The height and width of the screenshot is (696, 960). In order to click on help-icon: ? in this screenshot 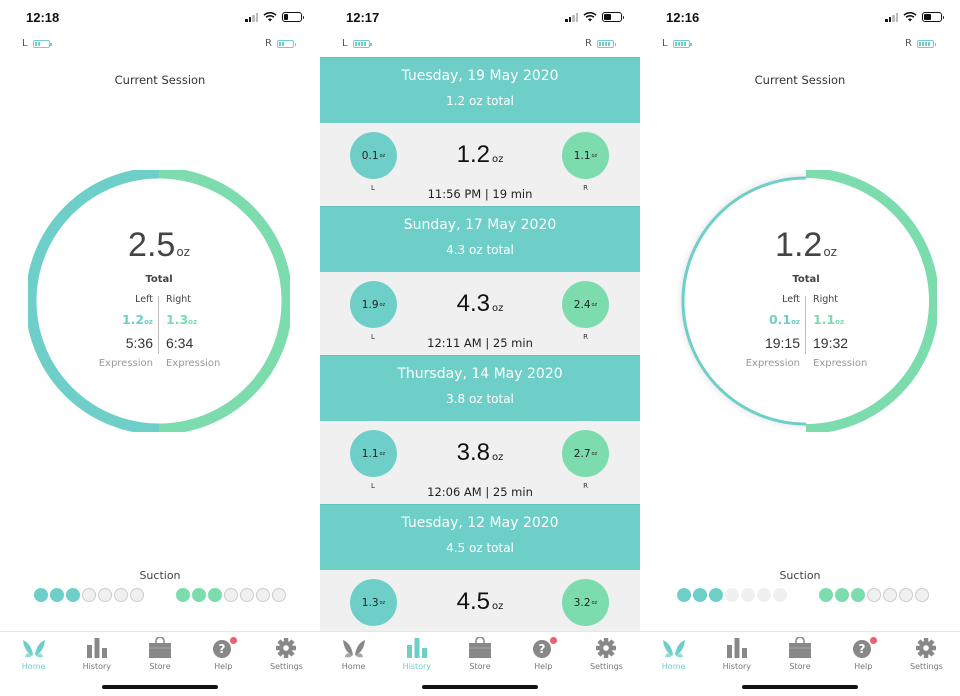, I will do `click(863, 648)`.